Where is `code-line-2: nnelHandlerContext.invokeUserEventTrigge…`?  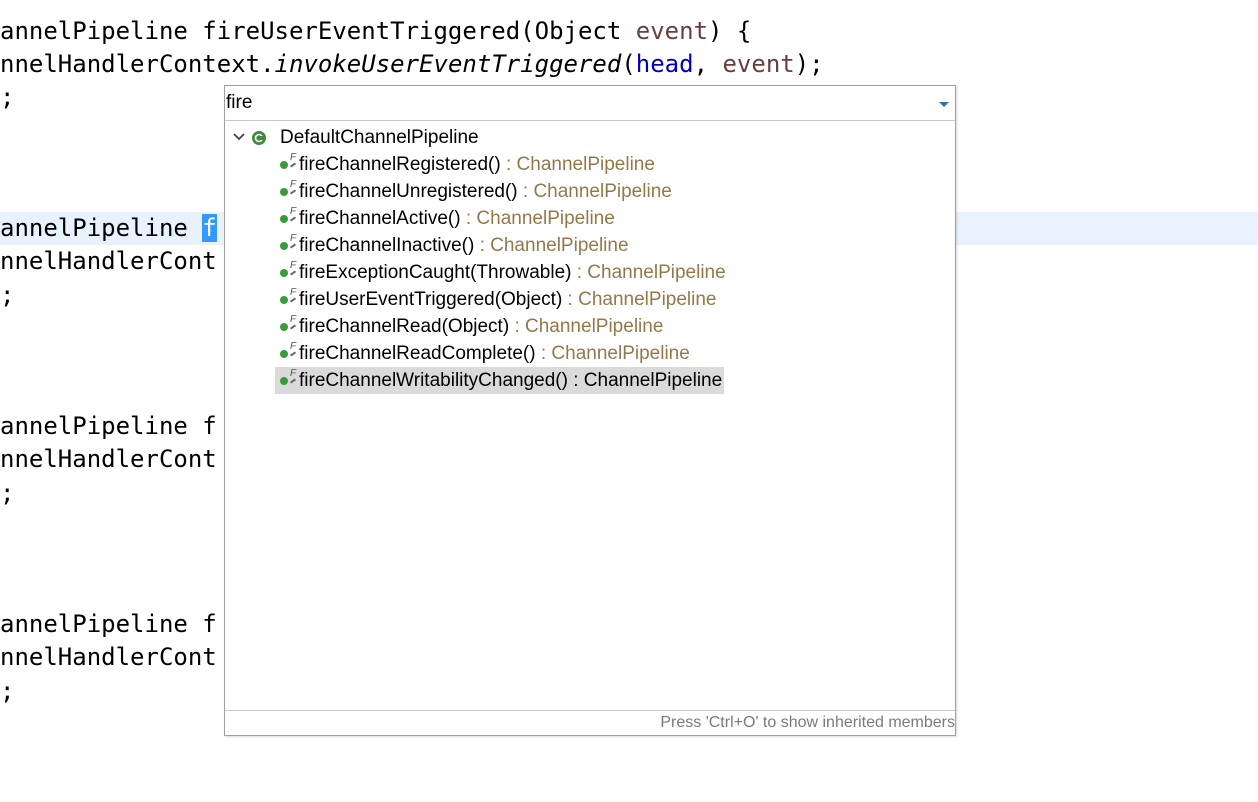 code-line-2: nnelHandlerContext.invokeUserEventTrigge… is located at coordinates (412, 64).